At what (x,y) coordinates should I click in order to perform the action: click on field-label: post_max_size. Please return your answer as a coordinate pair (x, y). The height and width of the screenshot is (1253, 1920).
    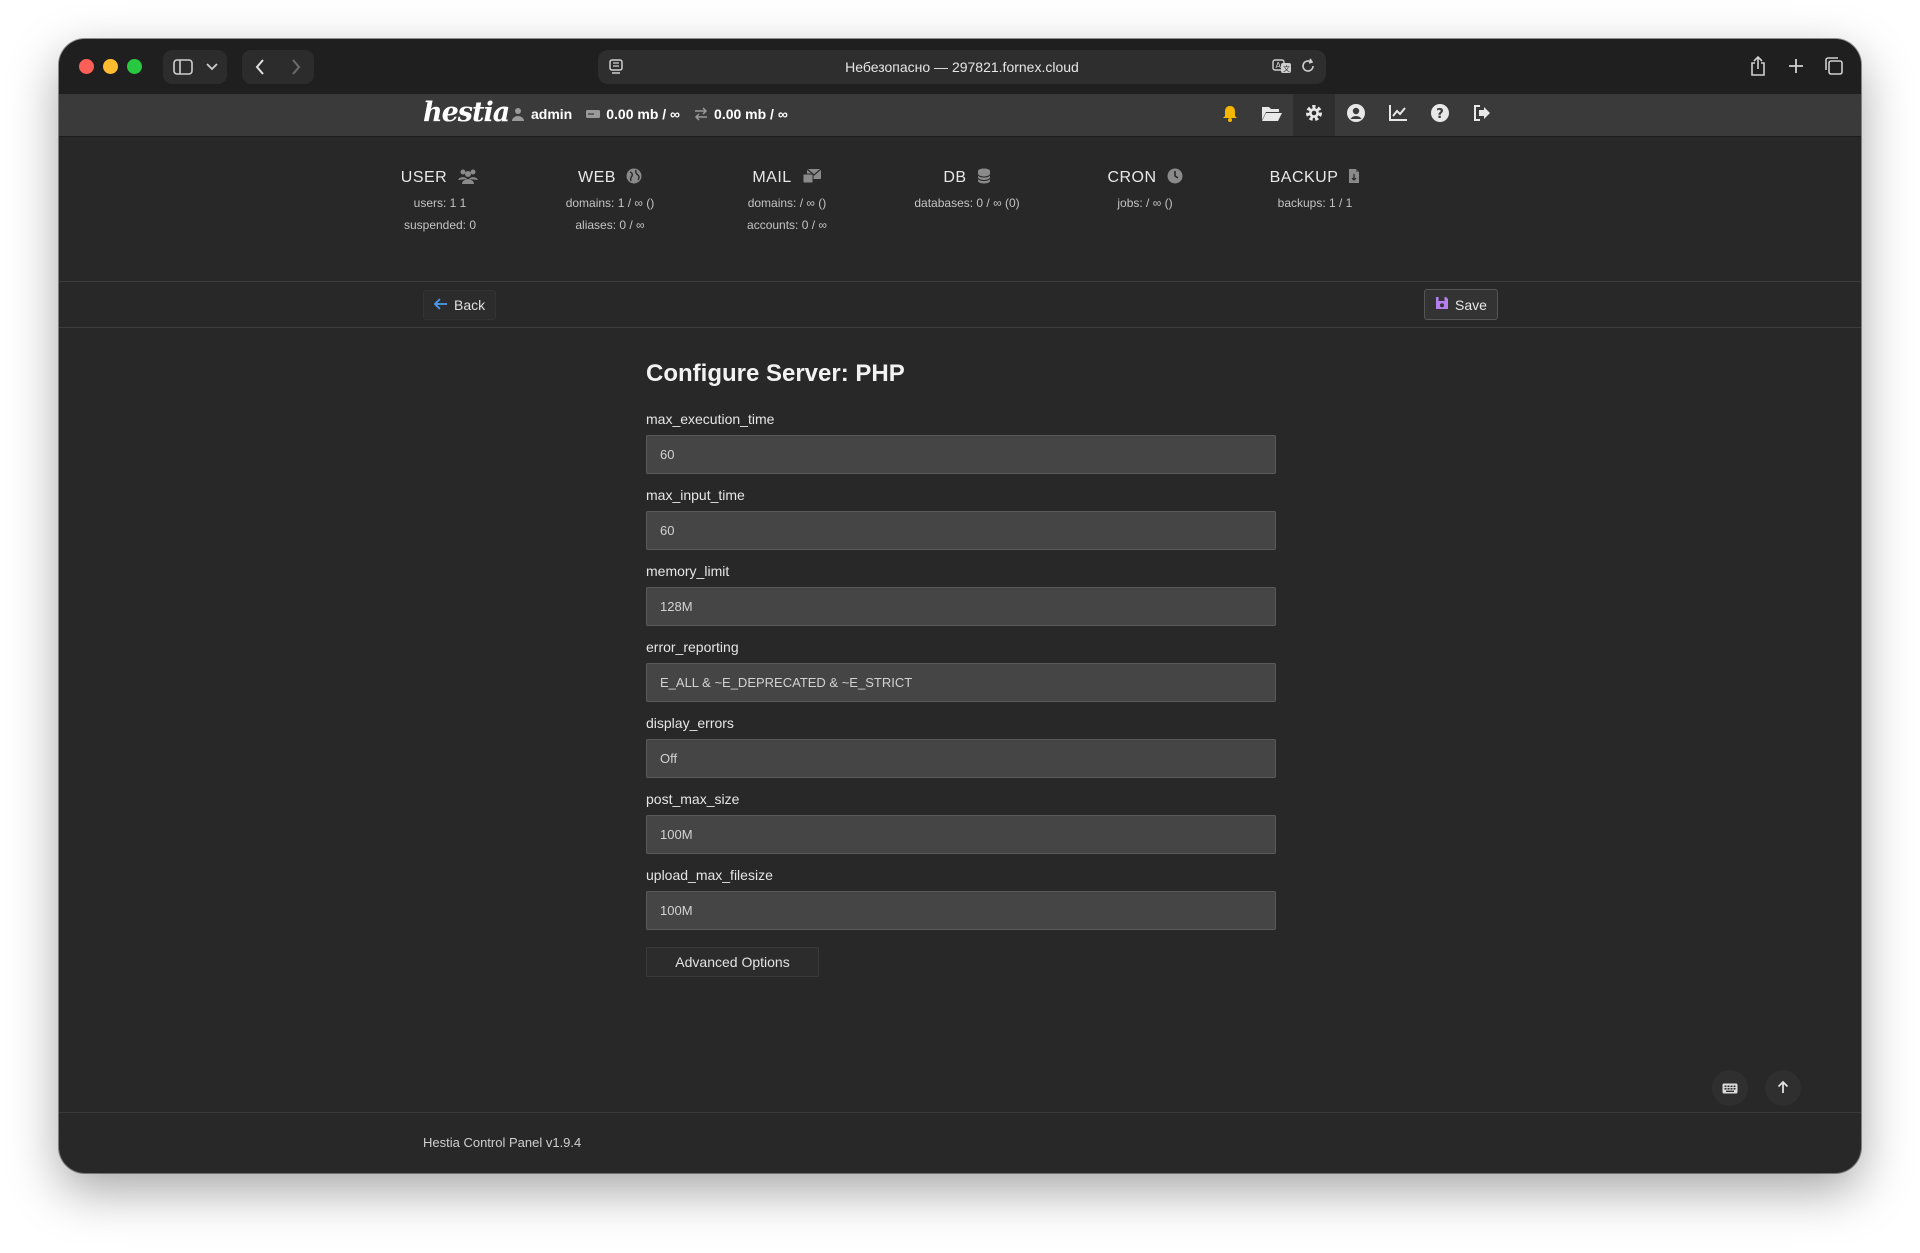
    Looking at the image, I should click on (693, 799).